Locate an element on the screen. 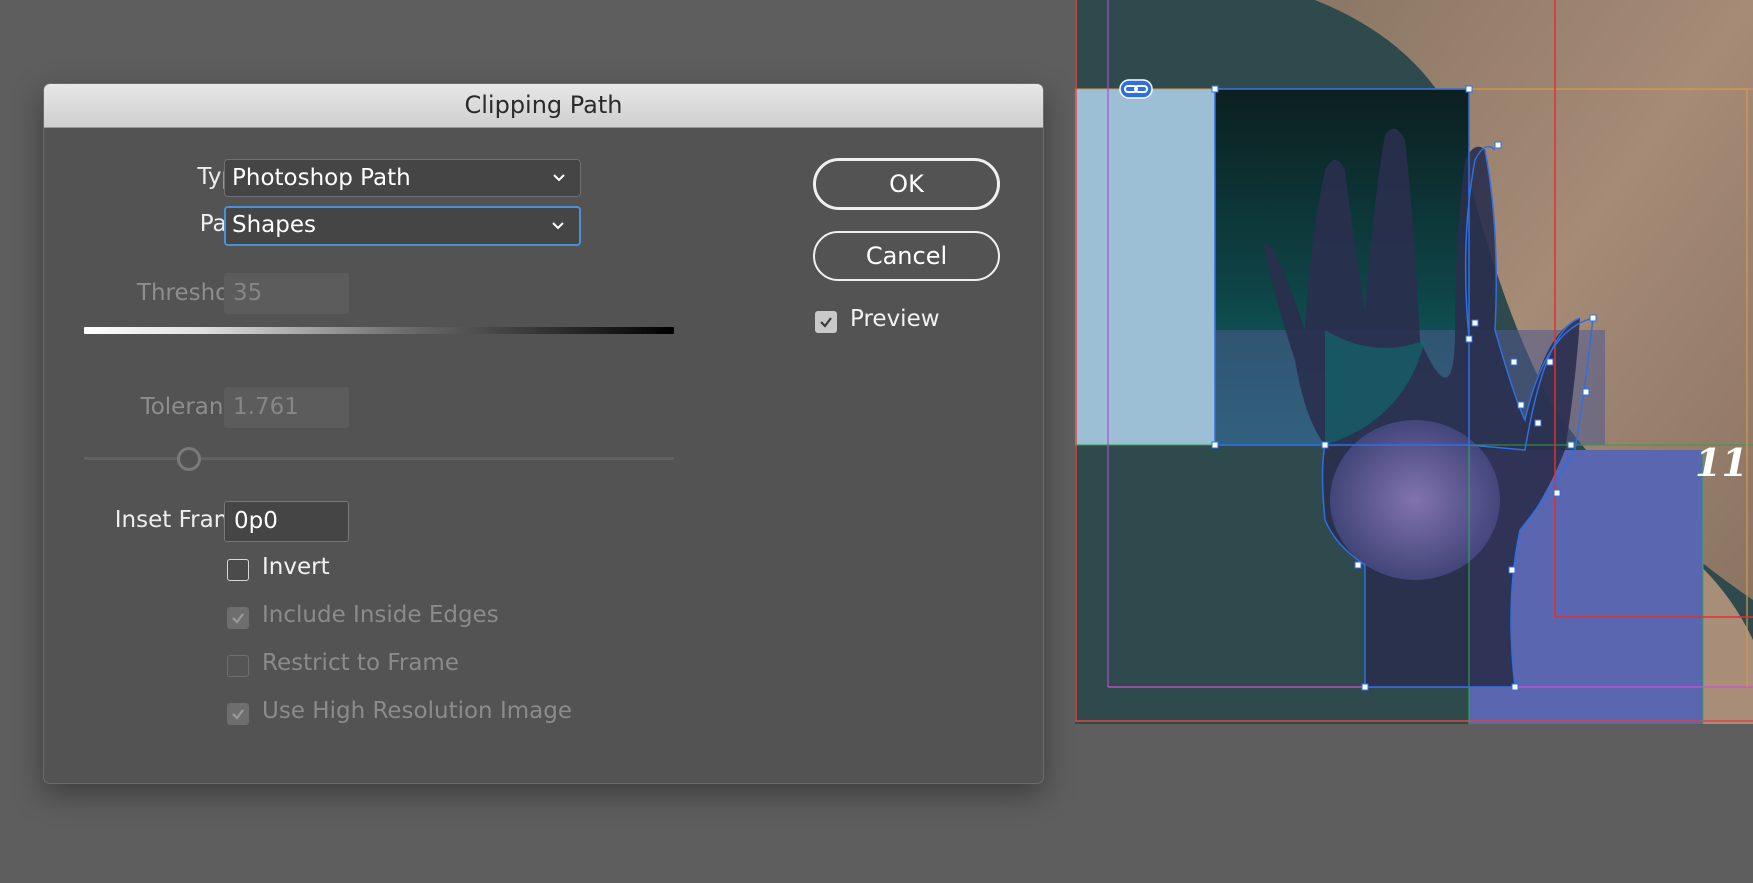 Image resolution: width=1753 pixels, height=883 pixels. inset-frame-input: 0p0 is located at coordinates (286, 521).